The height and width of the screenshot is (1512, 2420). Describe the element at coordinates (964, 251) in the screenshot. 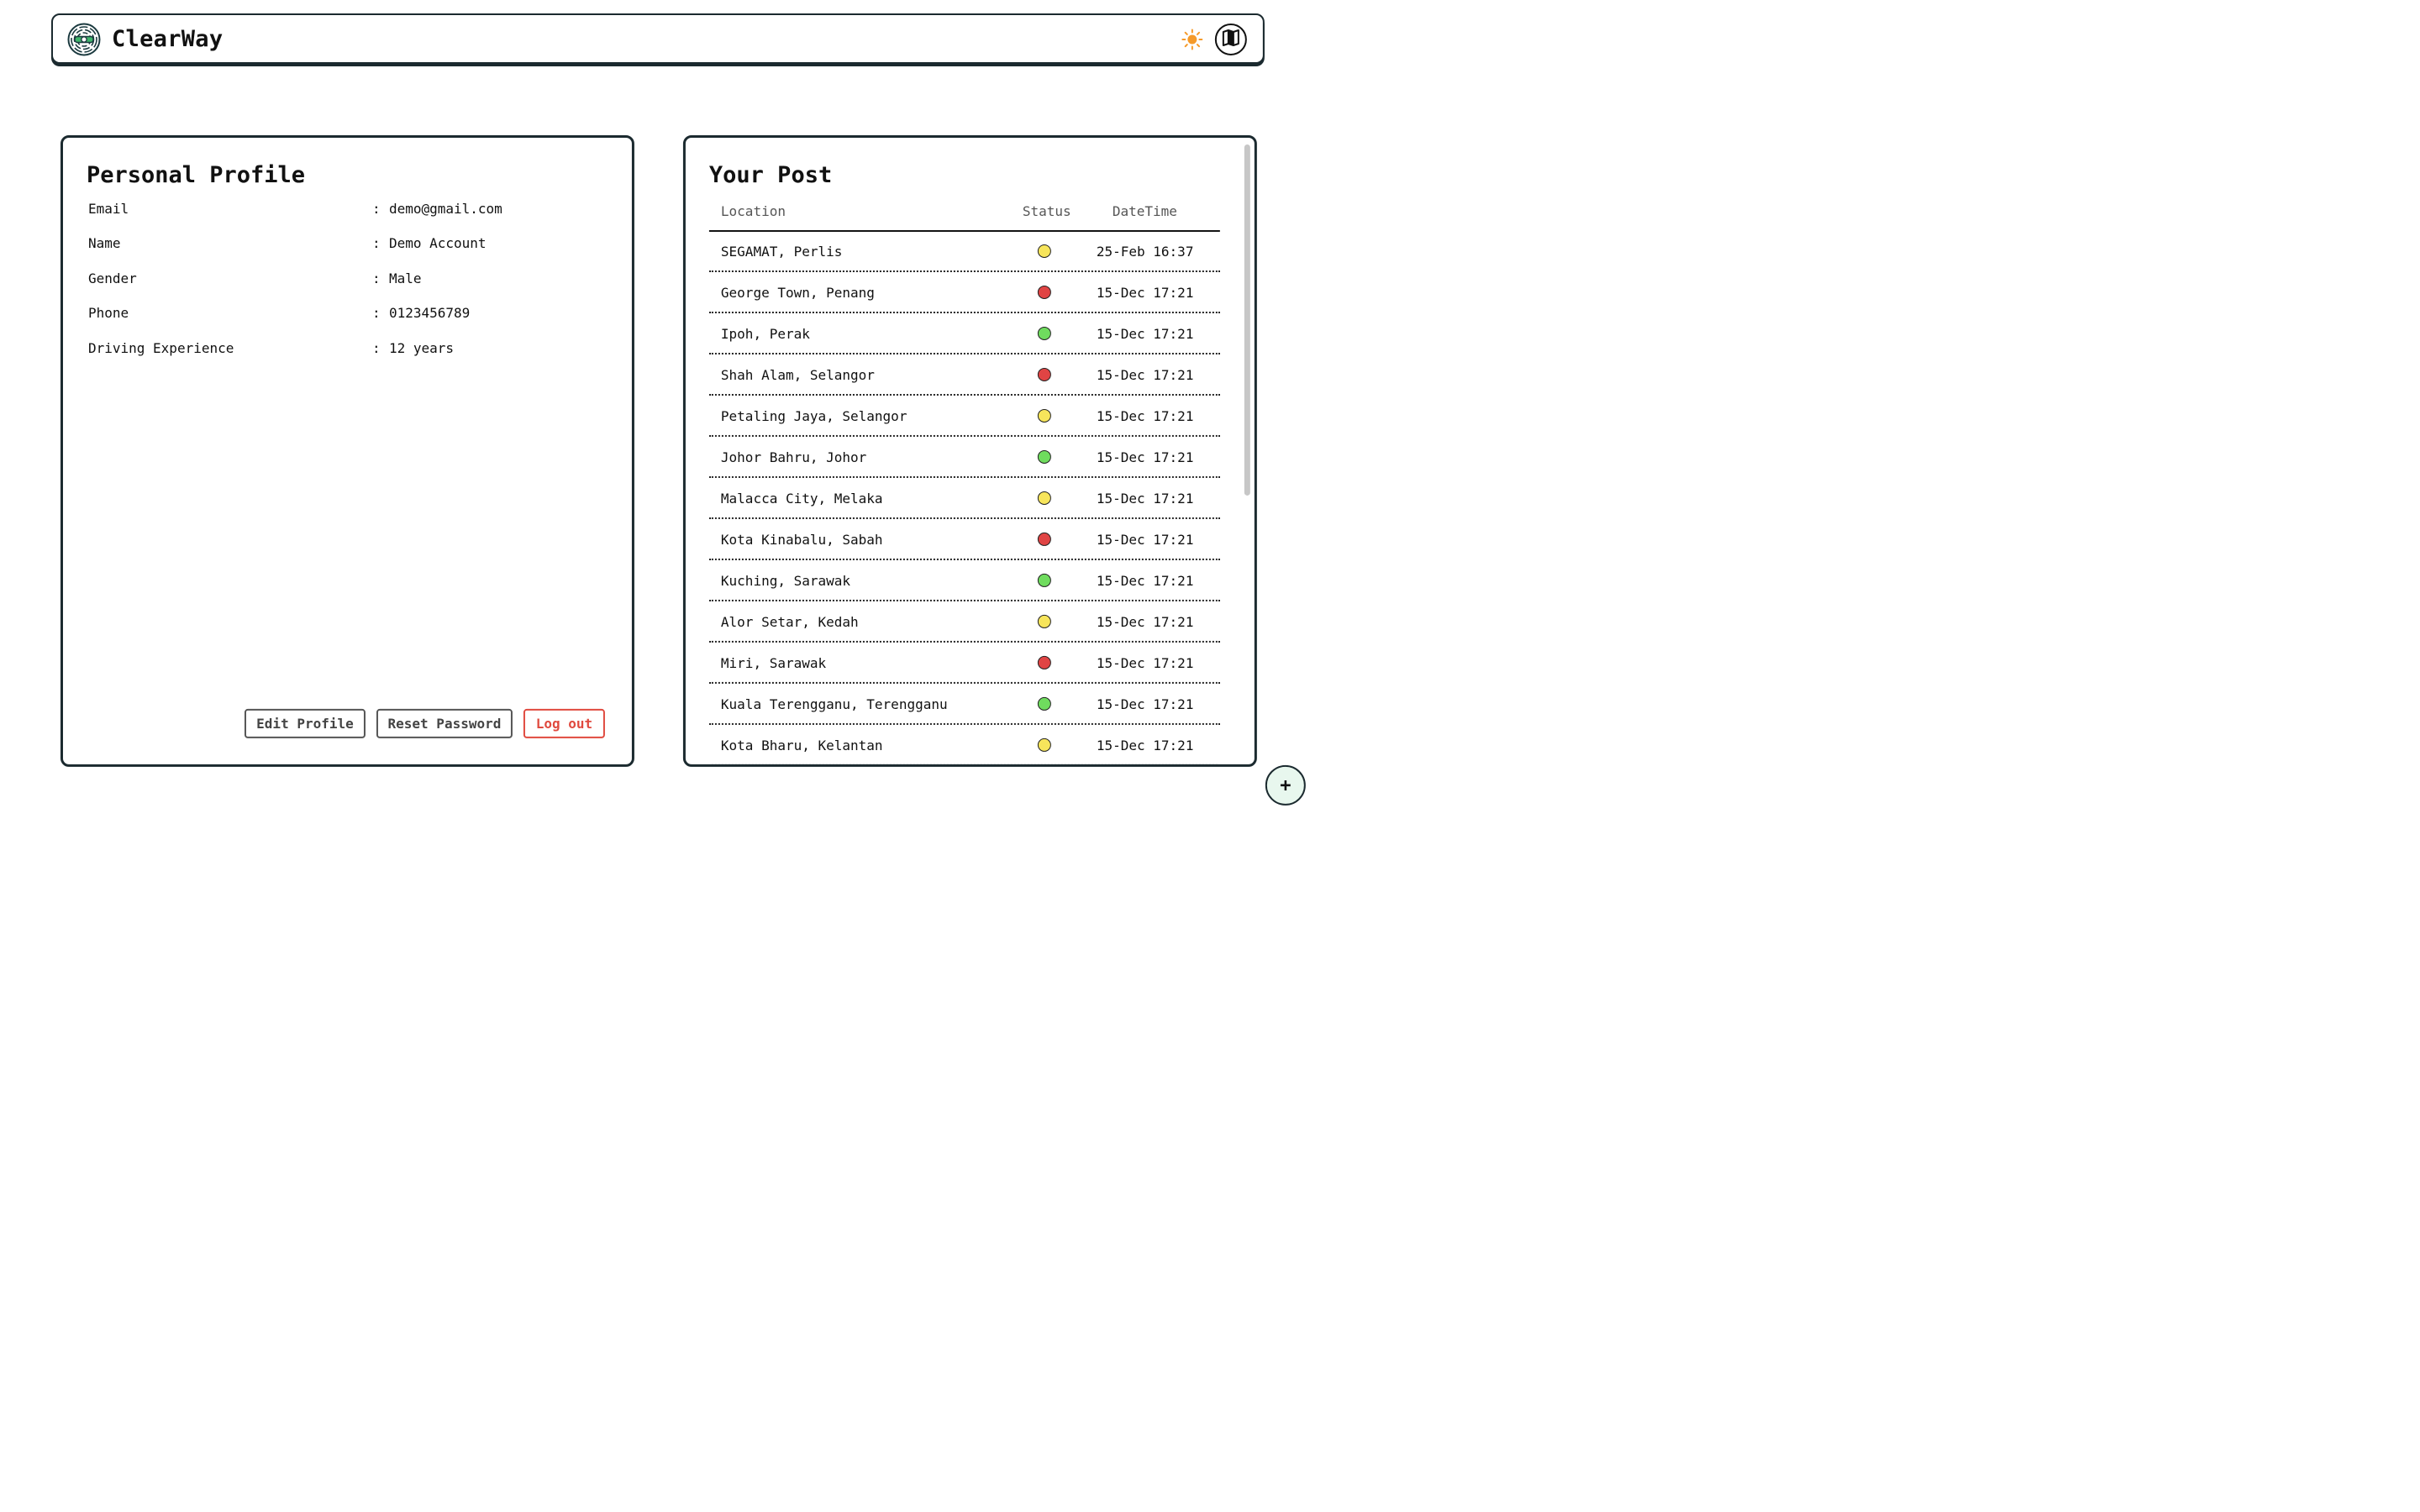

I see `table-row: SEGAMAT, Perlis 25-Feb 16:37` at that location.